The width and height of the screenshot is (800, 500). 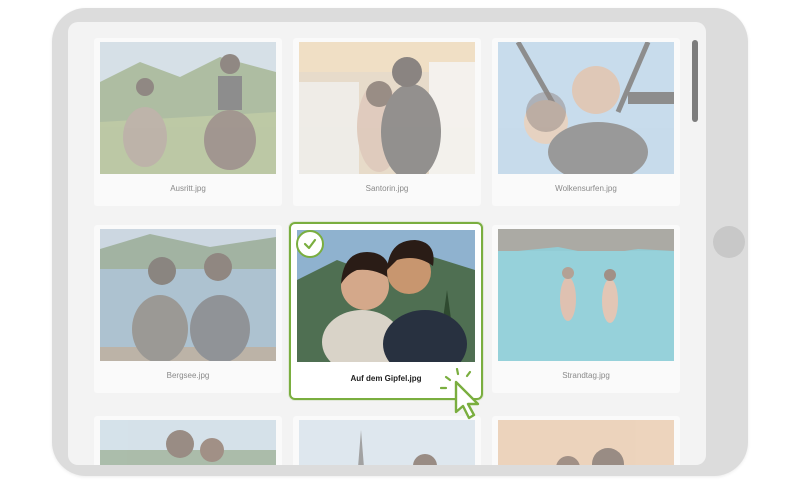 I want to click on photo-card-strandtag: Strandtag.jpg, so click(x=586, y=309).